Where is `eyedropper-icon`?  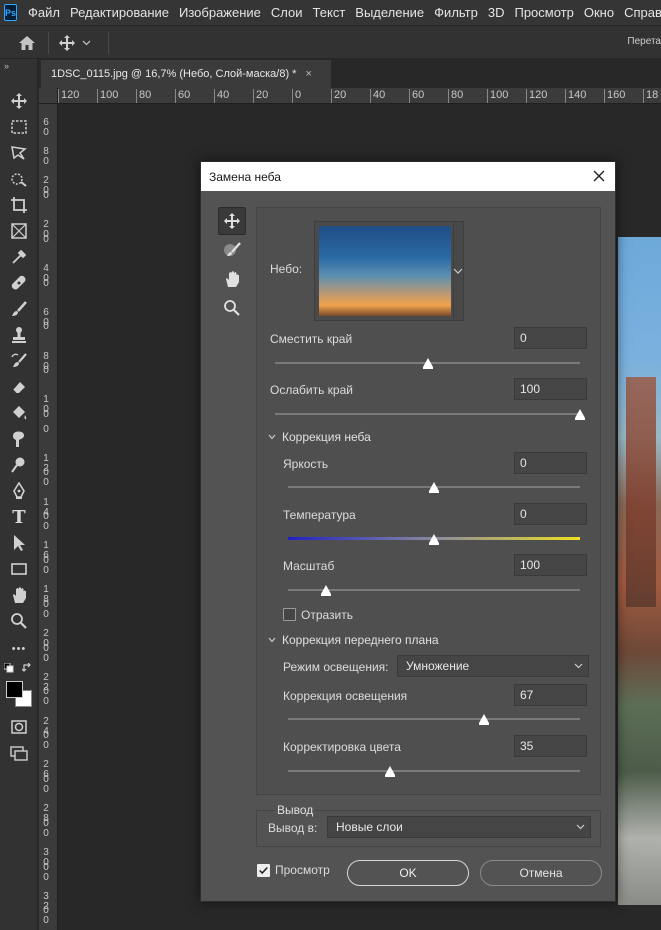 eyedropper-icon is located at coordinates (19, 256).